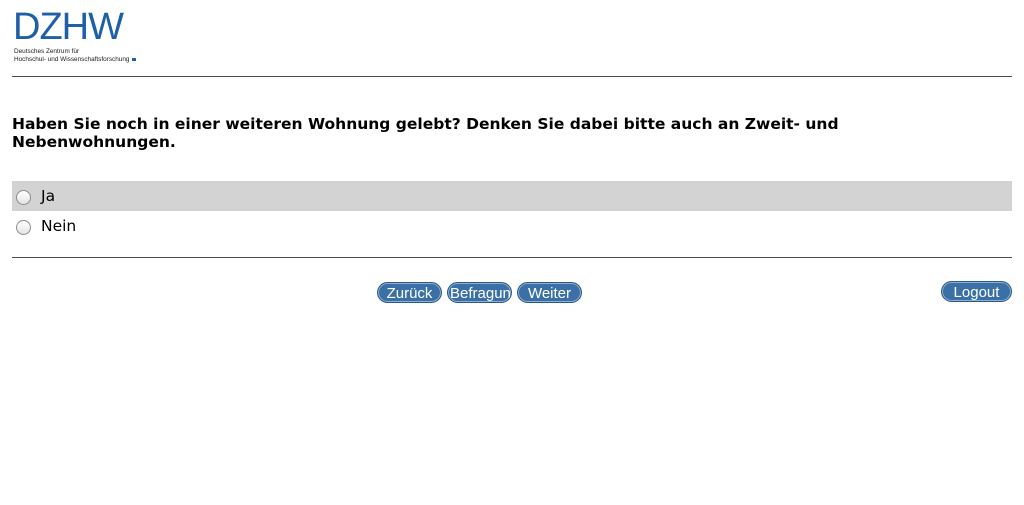 This screenshot has height=505, width=1024. What do you see at coordinates (976, 291) in the screenshot?
I see `logout-button: Logout` at bounding box center [976, 291].